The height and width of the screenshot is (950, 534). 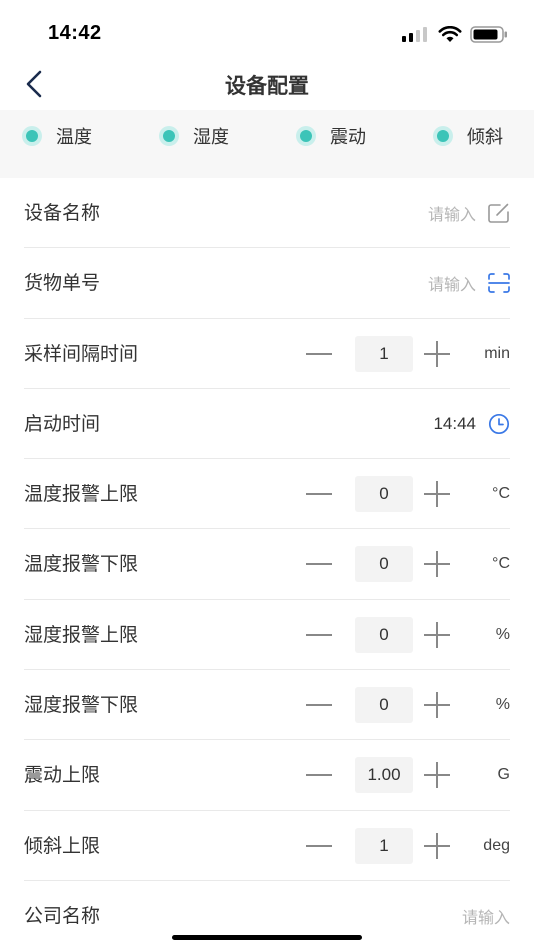 I want to click on page-title: 设备配置, so click(x=267, y=86).